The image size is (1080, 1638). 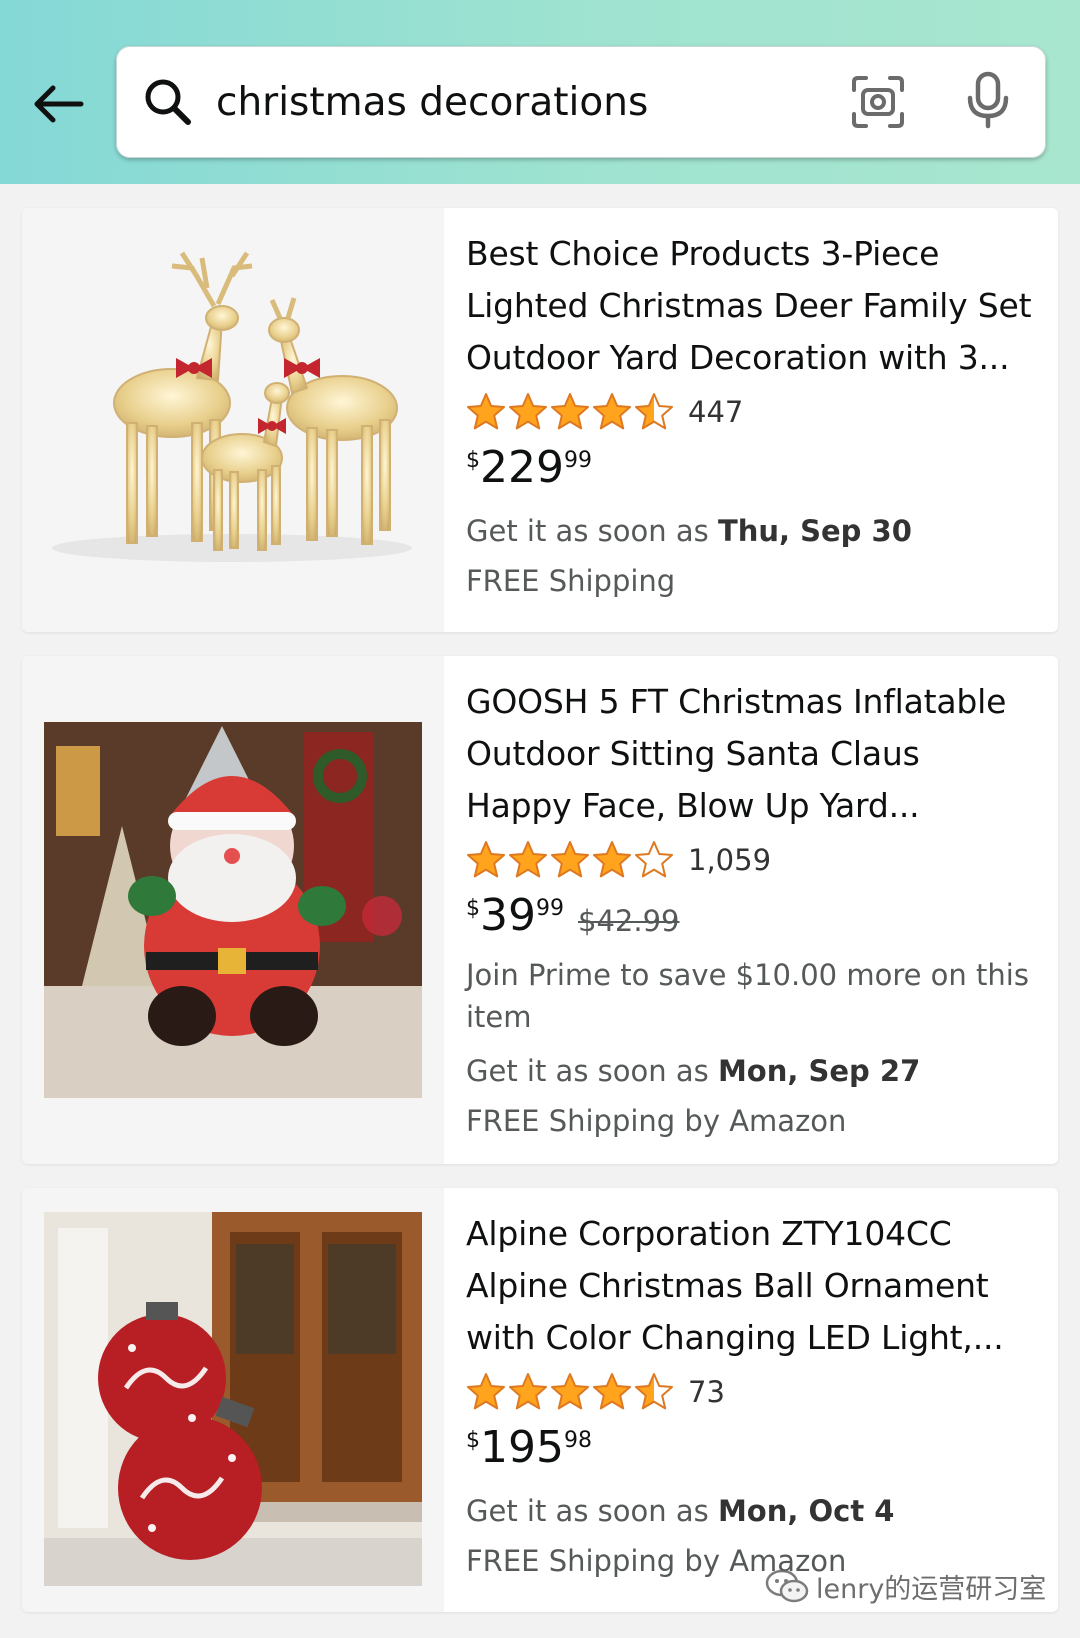 I want to click on camera-scan-icon, so click(x=878, y=102).